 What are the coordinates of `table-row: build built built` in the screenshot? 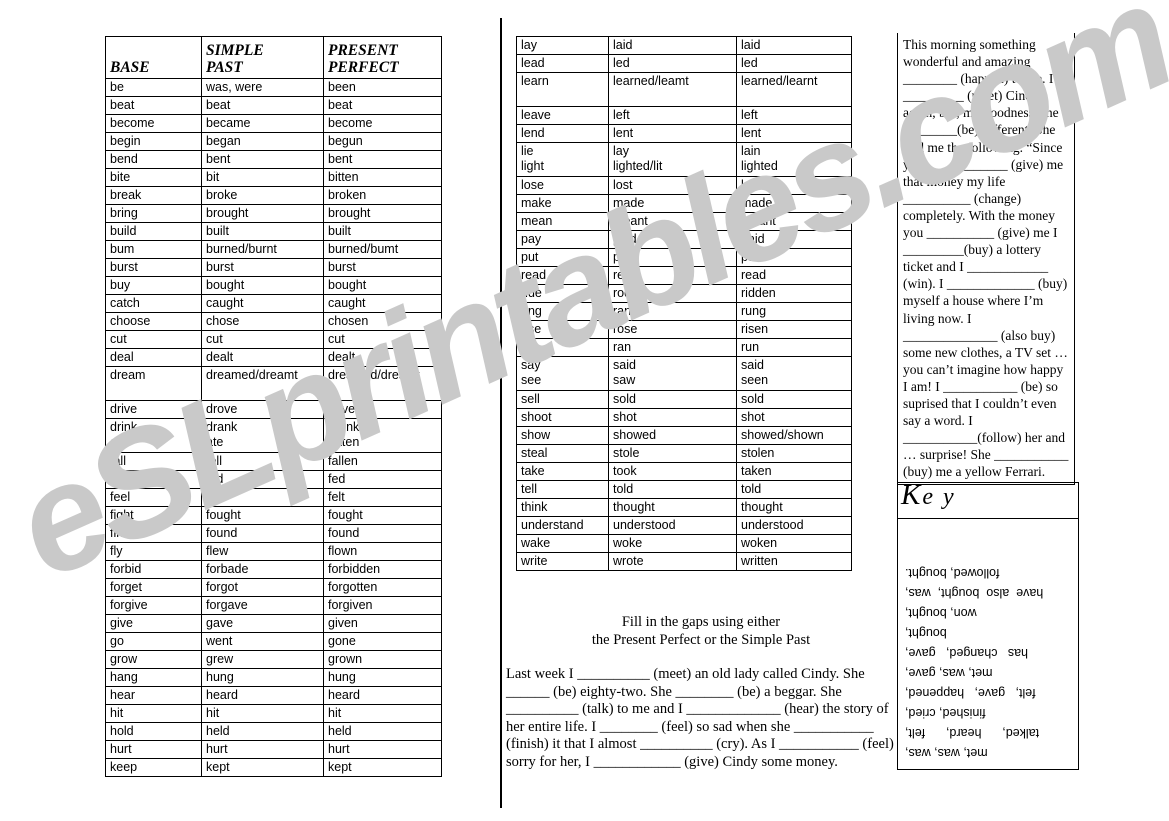 It's located at (273, 231).